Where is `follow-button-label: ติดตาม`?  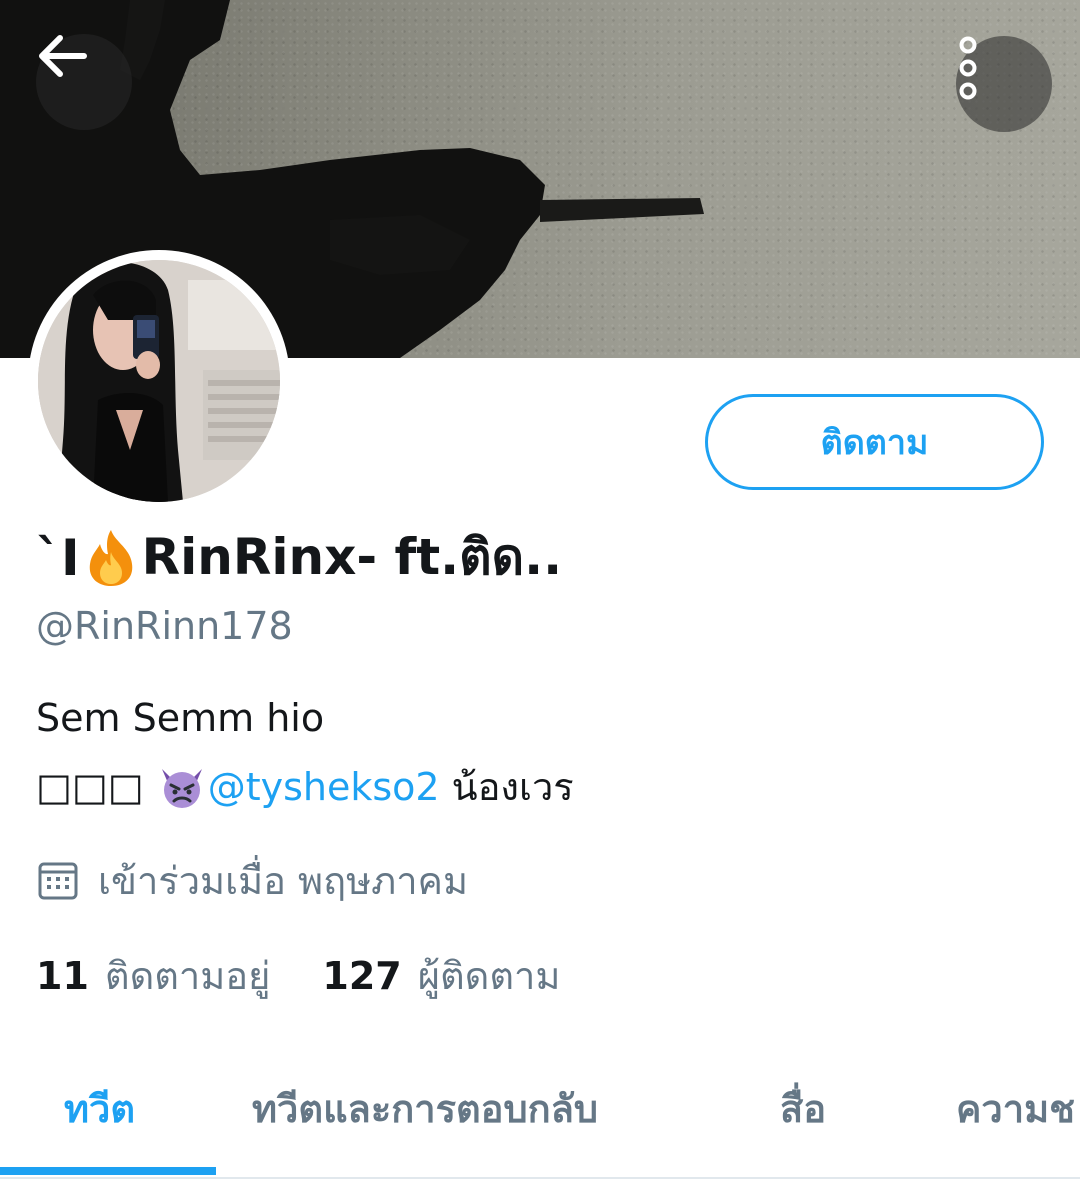
follow-button-label: ติดตาม is located at coordinates (874, 443).